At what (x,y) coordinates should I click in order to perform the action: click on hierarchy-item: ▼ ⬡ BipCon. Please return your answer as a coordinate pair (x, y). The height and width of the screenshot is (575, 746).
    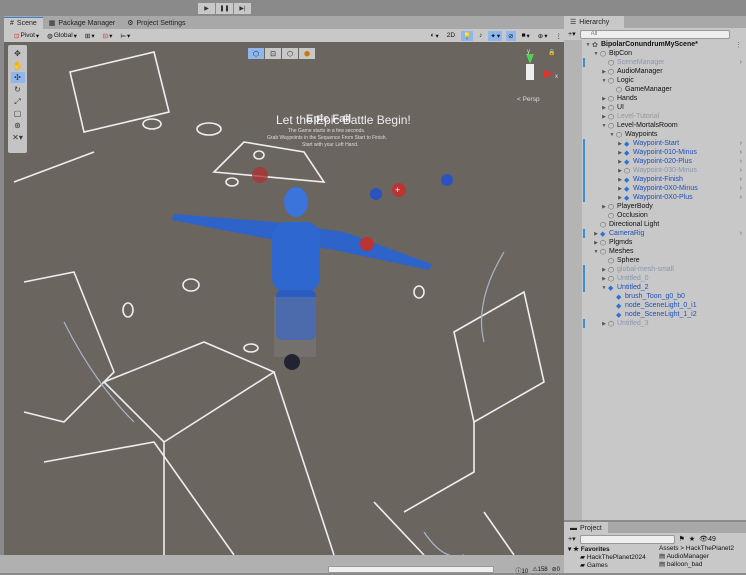
    Looking at the image, I should click on (655, 53).